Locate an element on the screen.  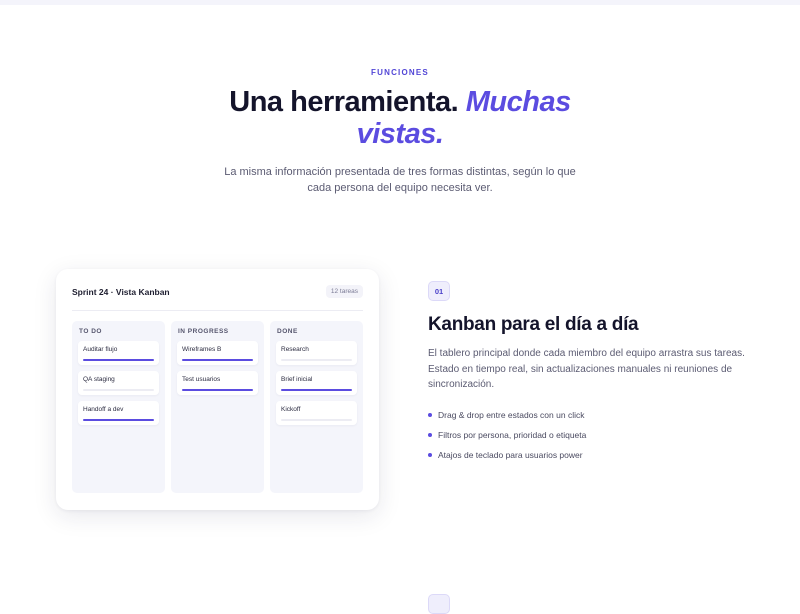
board-header: Sprint 24 · Vista Kanban 12 tareas is located at coordinates (217, 298).